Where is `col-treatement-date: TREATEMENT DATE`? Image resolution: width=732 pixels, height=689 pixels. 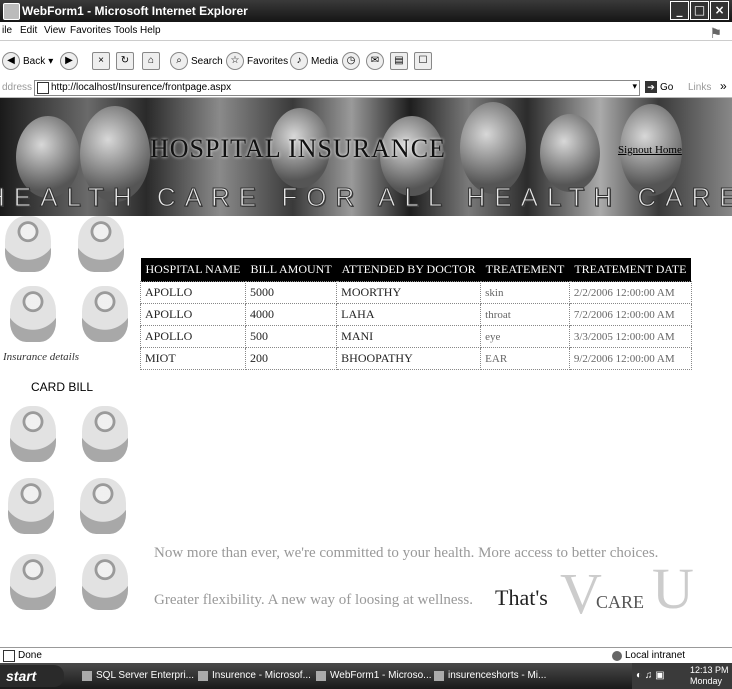
col-treatement-date: TREATEMENT DATE is located at coordinates (630, 270).